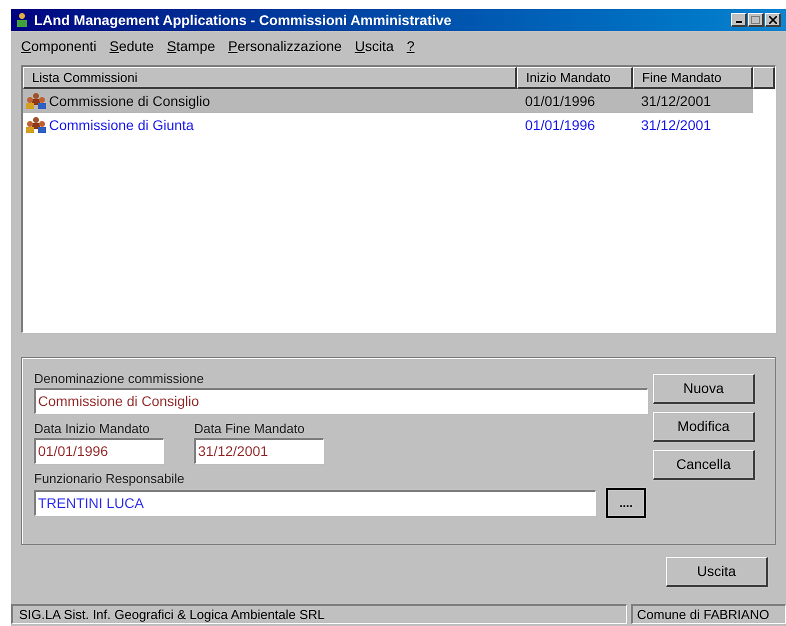  Describe the element at coordinates (22, 20) in the screenshot. I see `app-icon` at that location.